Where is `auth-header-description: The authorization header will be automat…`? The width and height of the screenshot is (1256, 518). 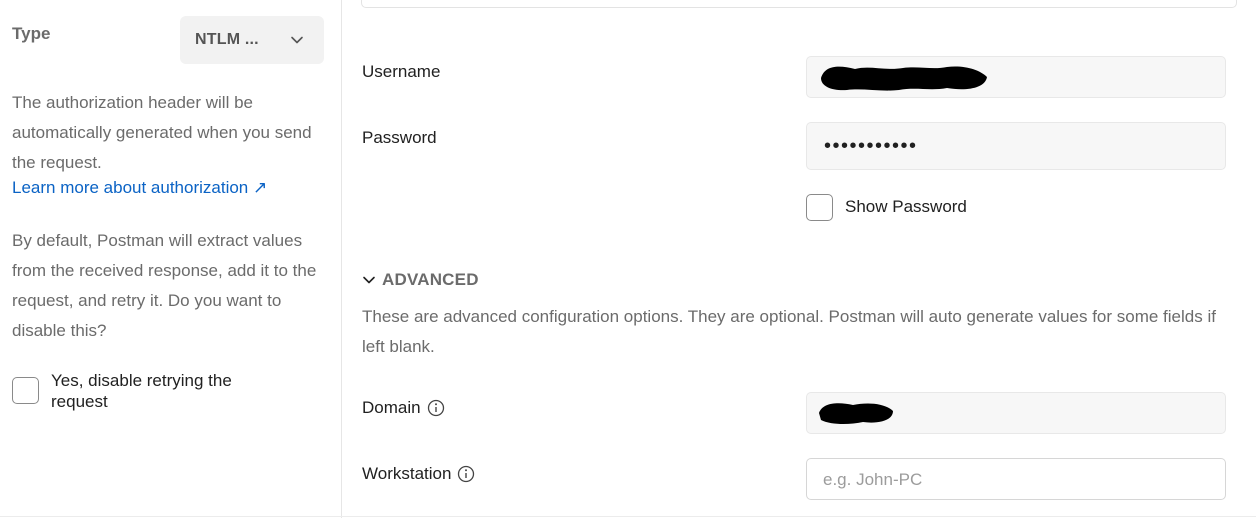 auth-header-description: The authorization header will be automat… is located at coordinates (162, 132).